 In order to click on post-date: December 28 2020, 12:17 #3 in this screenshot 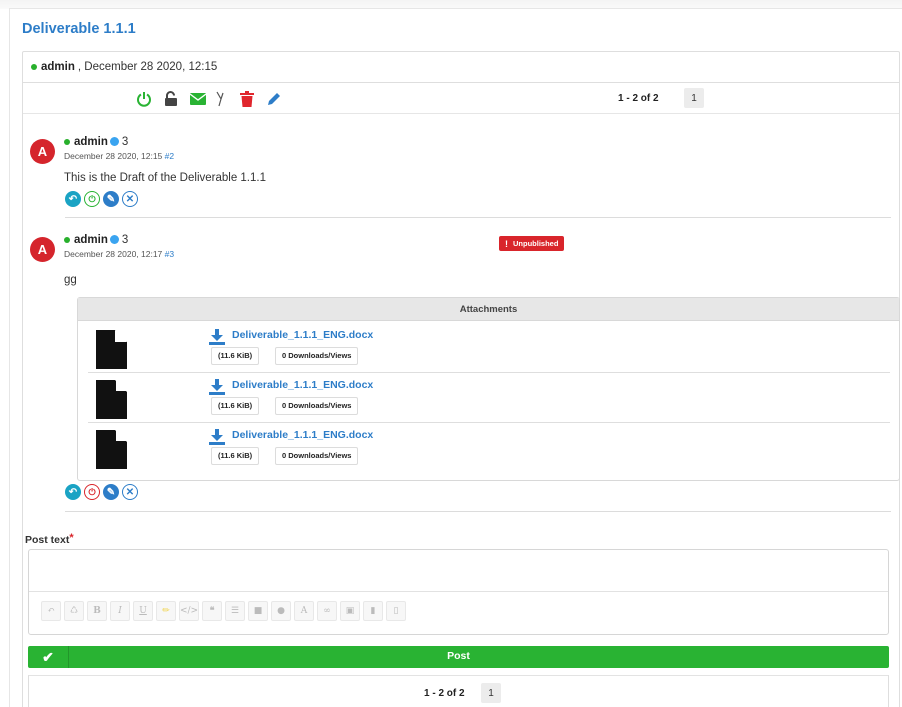, I will do `click(119, 254)`.